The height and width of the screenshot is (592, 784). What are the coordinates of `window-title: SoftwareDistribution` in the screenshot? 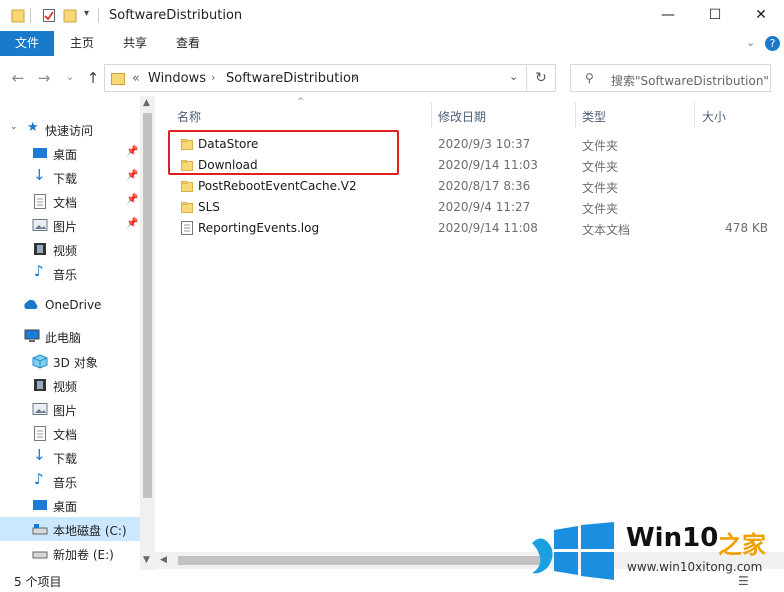 It's located at (176, 15).